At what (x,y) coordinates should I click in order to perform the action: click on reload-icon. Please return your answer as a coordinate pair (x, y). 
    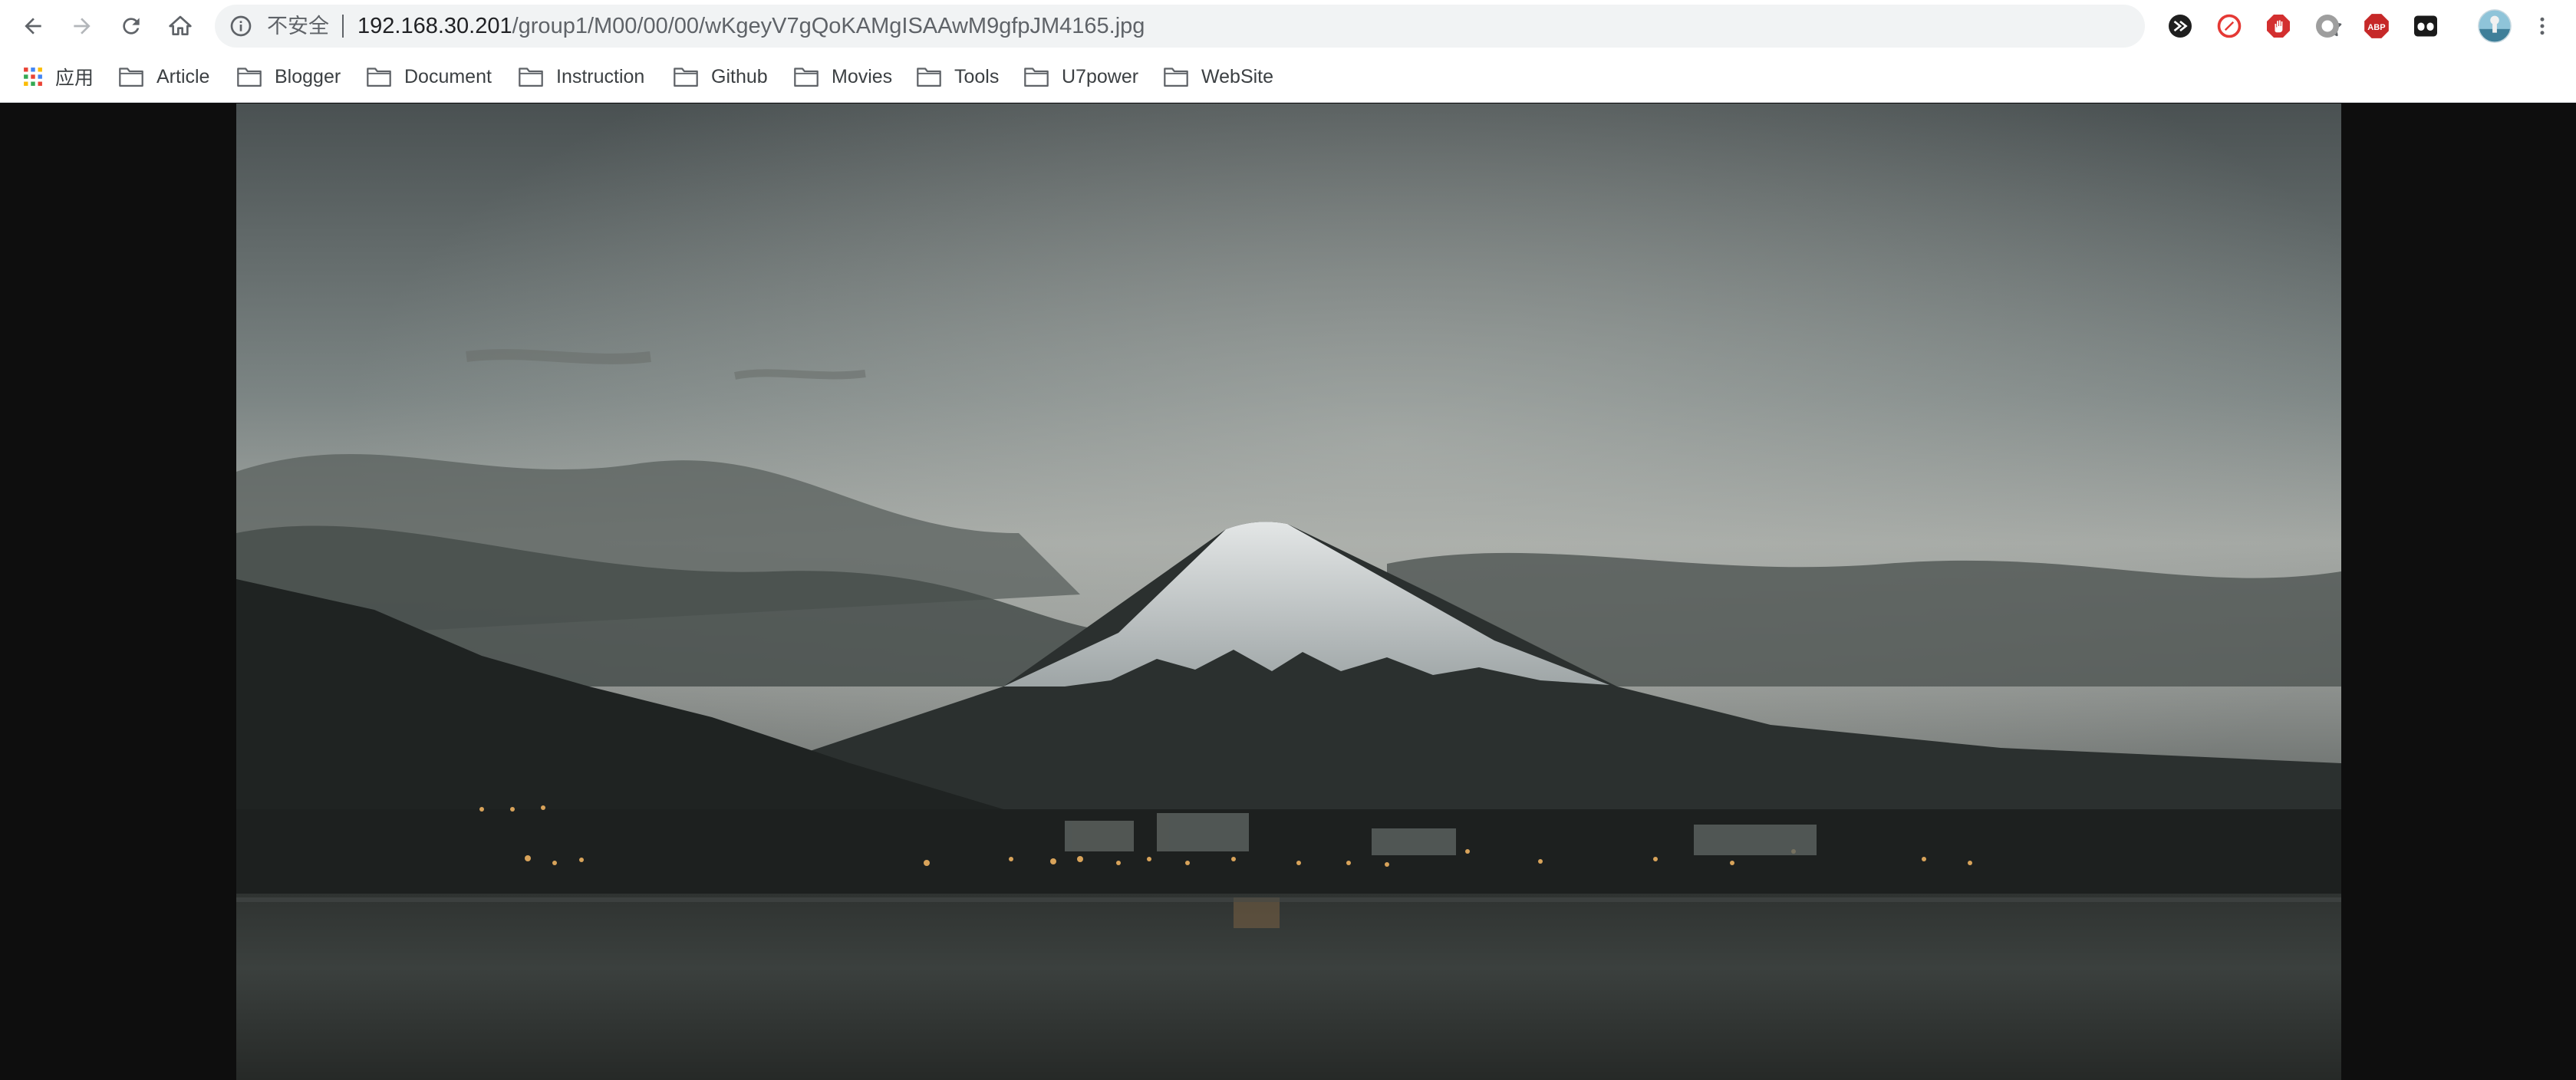
    Looking at the image, I should click on (131, 27).